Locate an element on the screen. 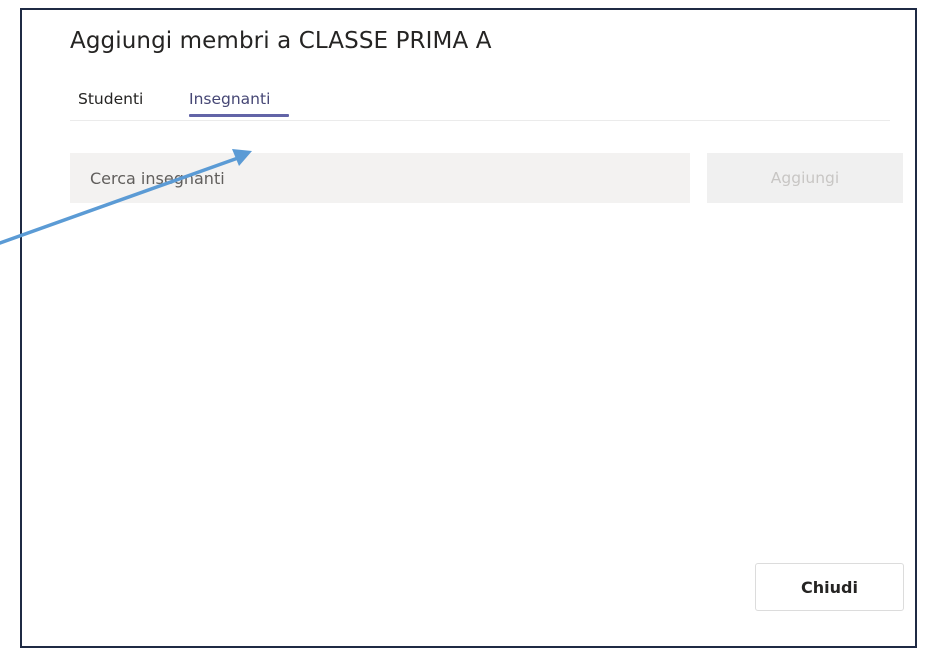 The width and height of the screenshot is (928, 648). close-button: Chiudi is located at coordinates (829, 587).